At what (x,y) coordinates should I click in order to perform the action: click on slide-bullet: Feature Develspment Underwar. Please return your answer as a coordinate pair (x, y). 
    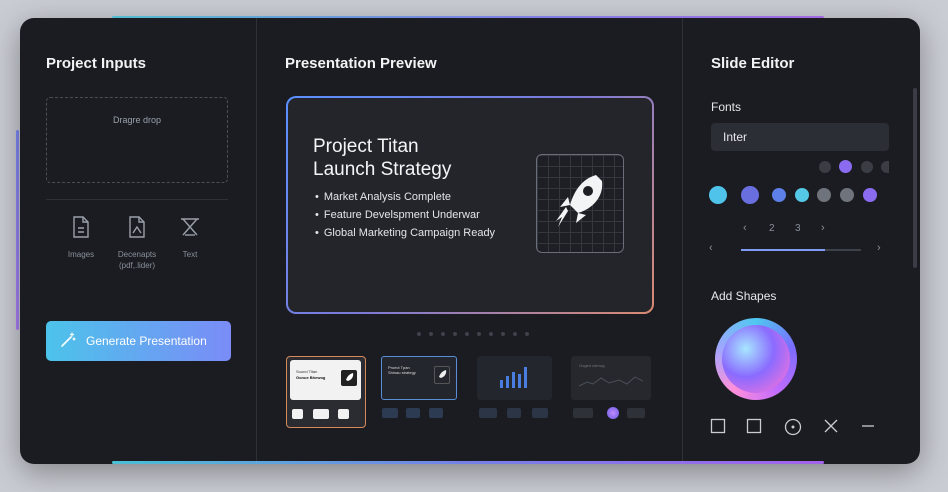
    Looking at the image, I should click on (405, 218).